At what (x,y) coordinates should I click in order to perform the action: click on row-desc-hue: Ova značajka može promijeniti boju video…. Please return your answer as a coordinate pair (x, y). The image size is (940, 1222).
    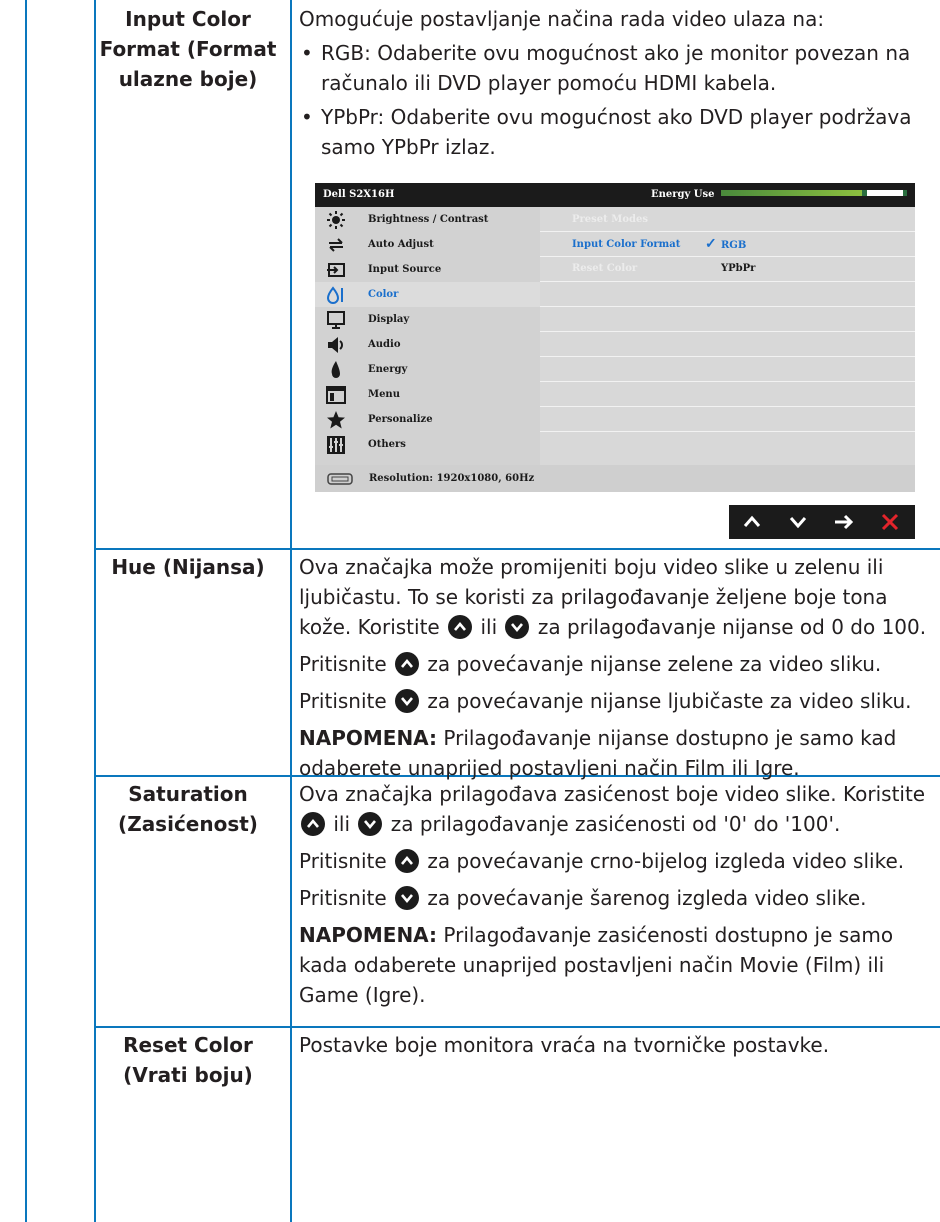
    Looking at the image, I should click on (616, 667).